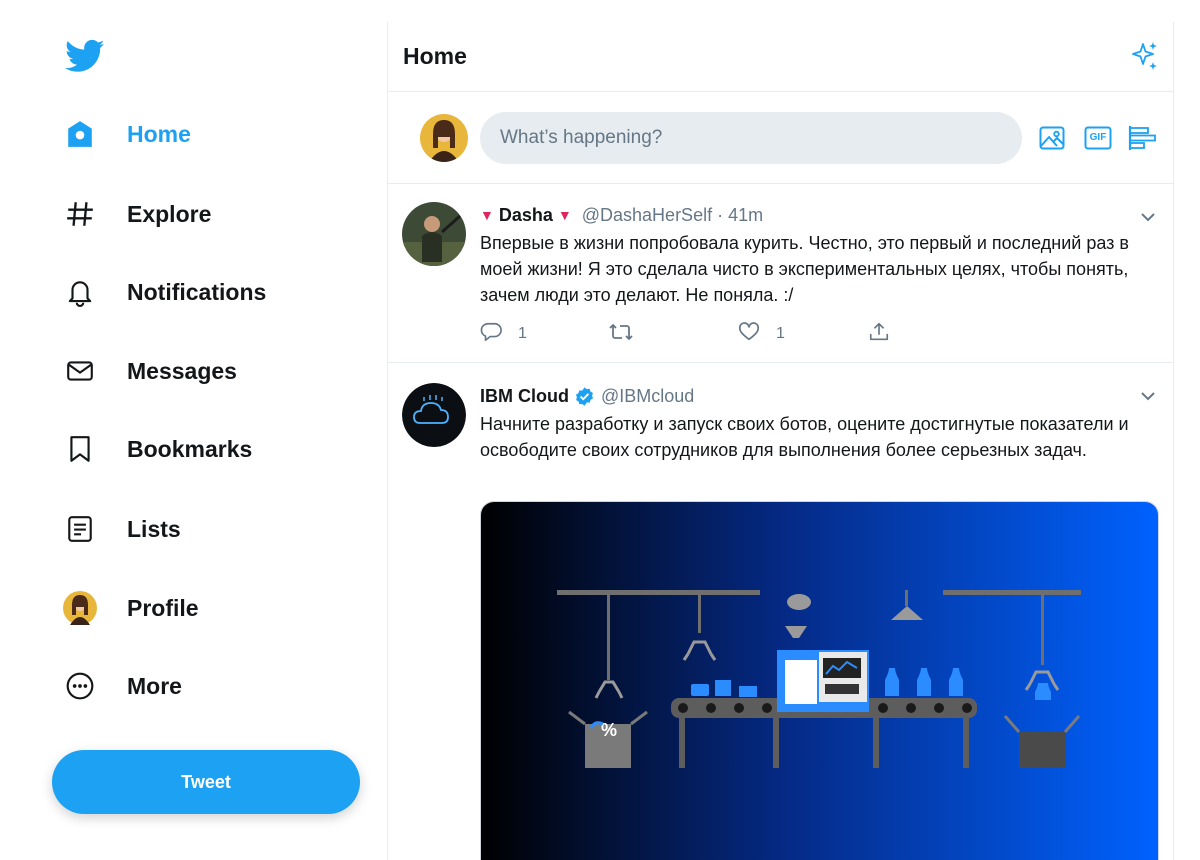  What do you see at coordinates (780, 57) in the screenshot?
I see `timeline-header: Home` at bounding box center [780, 57].